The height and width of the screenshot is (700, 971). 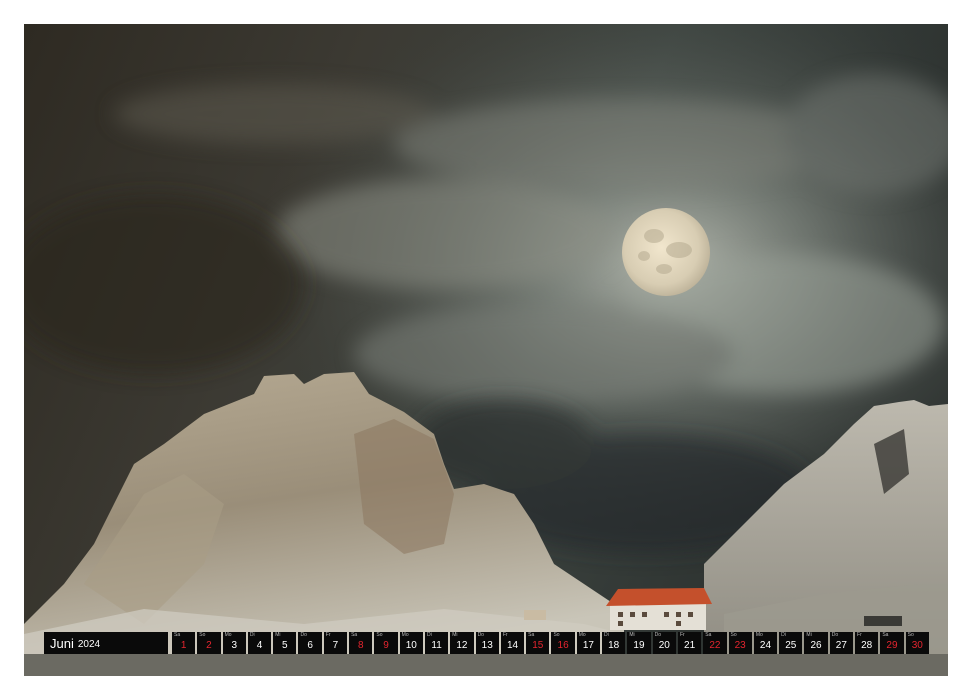 What do you see at coordinates (614, 645) in the screenshot?
I see `day-number: 18` at bounding box center [614, 645].